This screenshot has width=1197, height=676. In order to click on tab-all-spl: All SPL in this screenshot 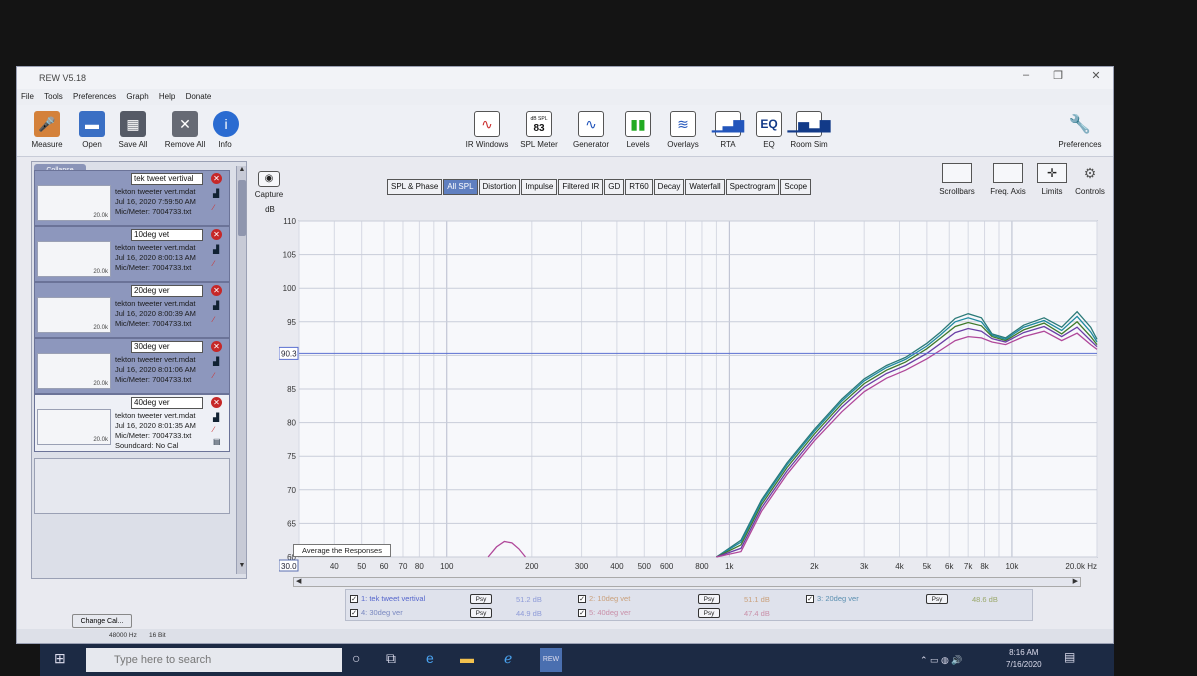, I will do `click(460, 187)`.